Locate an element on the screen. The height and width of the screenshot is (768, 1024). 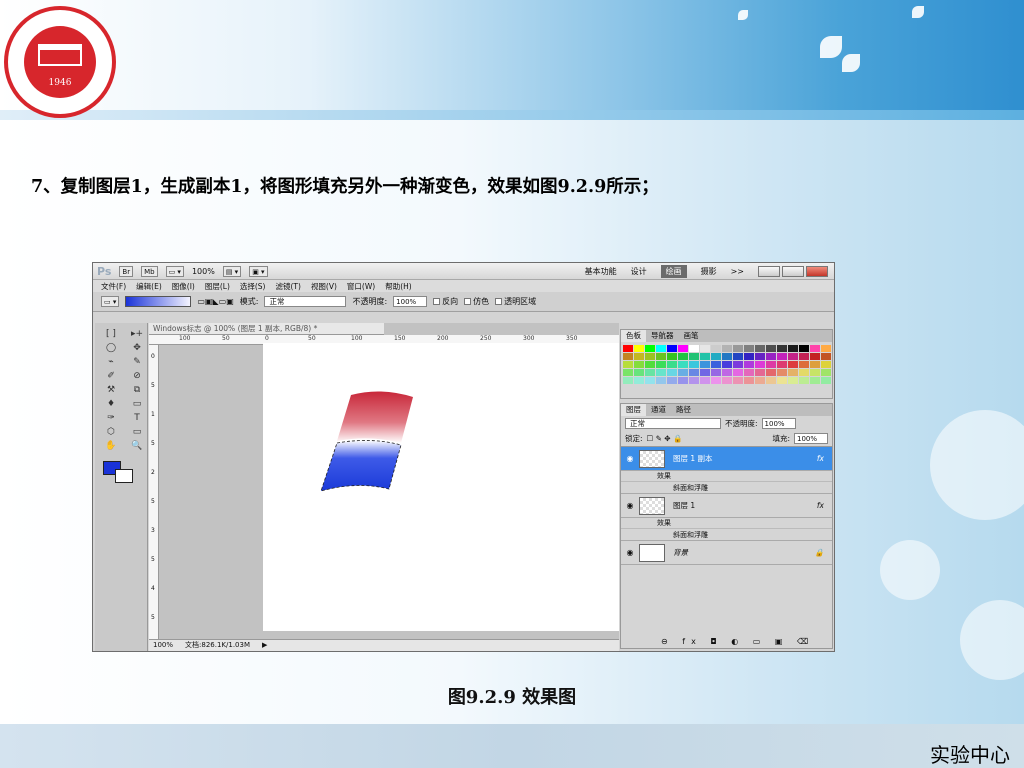
tool-button: ✐ is located at coordinates (111, 376).